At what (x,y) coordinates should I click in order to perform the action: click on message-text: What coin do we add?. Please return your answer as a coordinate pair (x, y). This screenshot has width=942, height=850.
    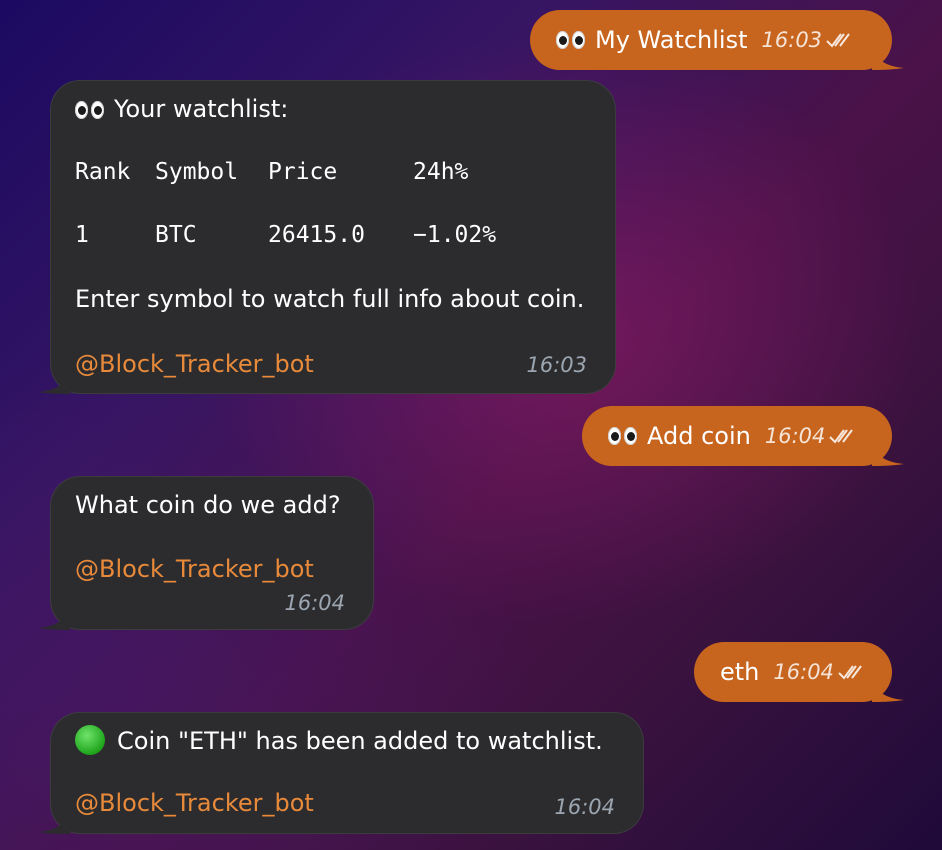
    Looking at the image, I should click on (208, 505).